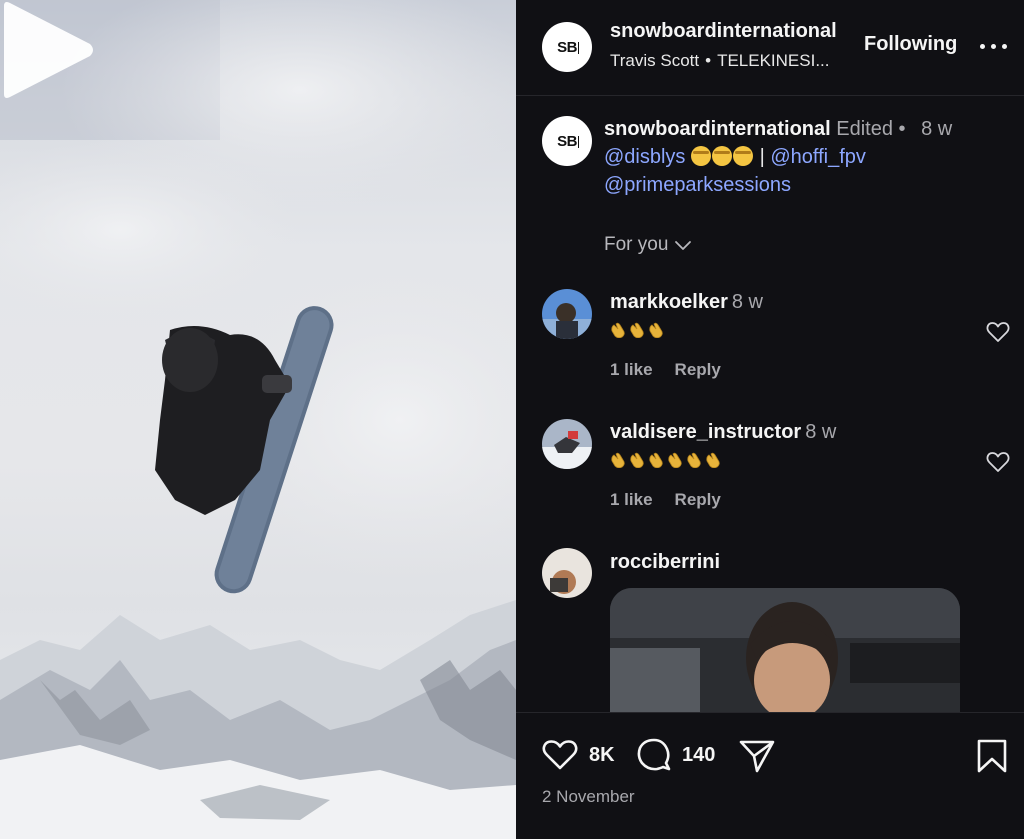 Image resolution: width=1024 pixels, height=839 pixels. I want to click on mention-link: @primeparksessions, so click(697, 185).